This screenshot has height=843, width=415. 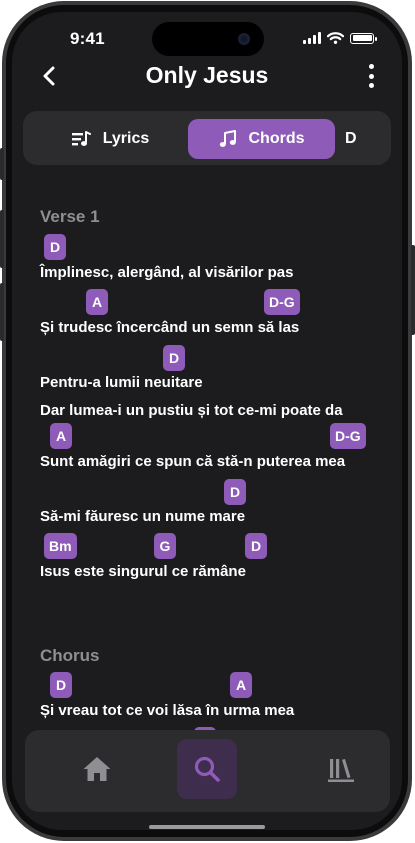 I want to click on tab-key: D, so click(x=360, y=139).